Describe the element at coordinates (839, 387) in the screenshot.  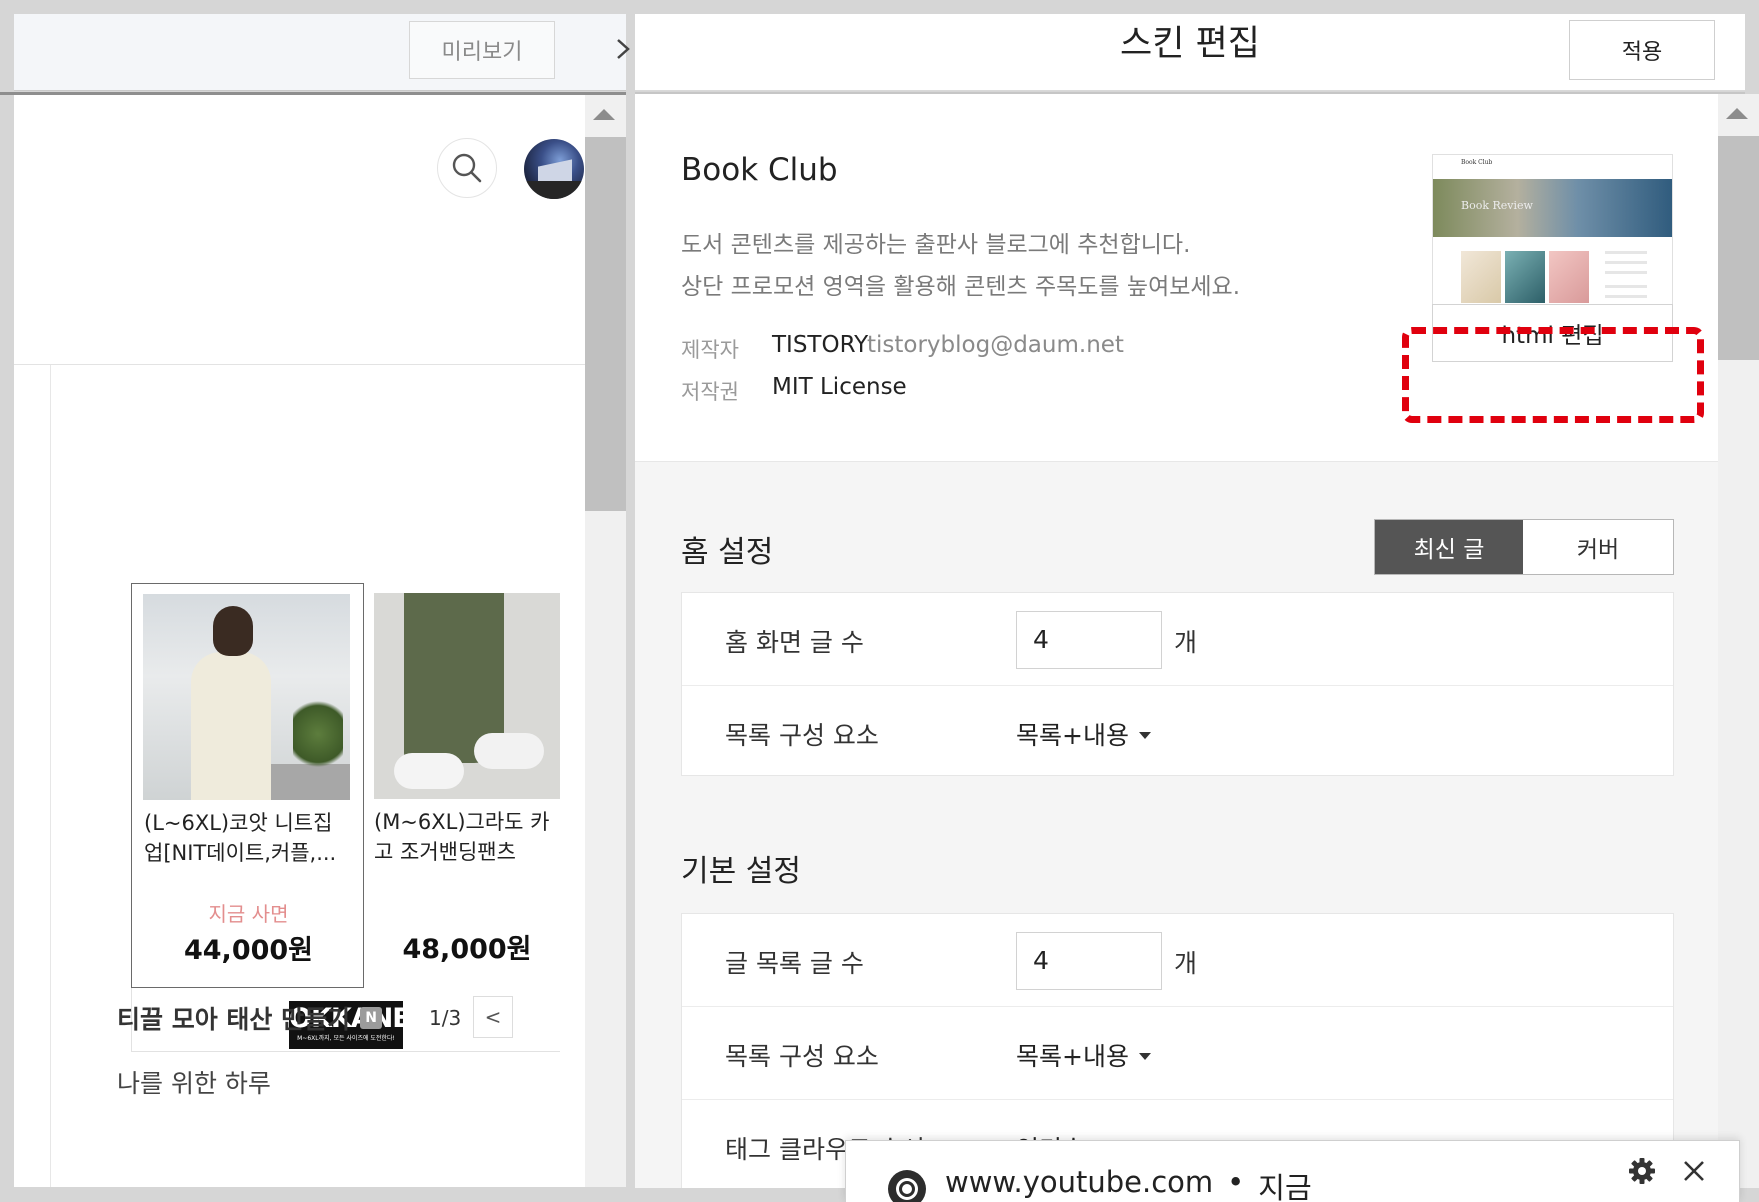
I see `license-value: MIT License` at that location.